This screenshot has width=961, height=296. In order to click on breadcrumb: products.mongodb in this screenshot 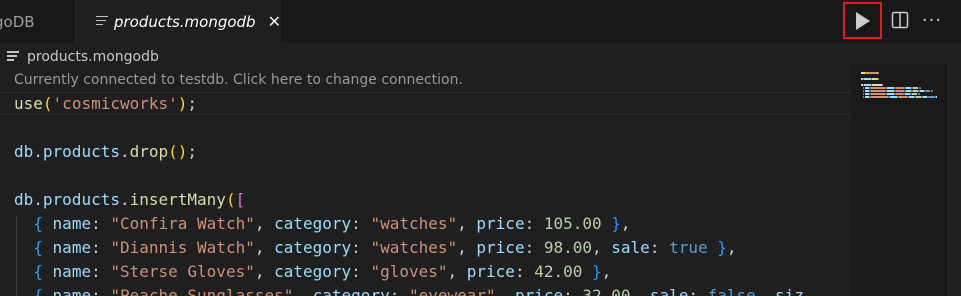, I will do `click(79, 57)`.